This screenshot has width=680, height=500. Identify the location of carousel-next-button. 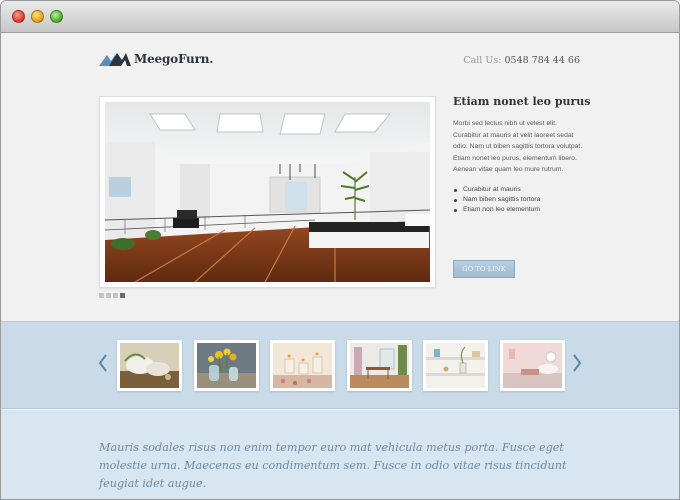
(577, 363).